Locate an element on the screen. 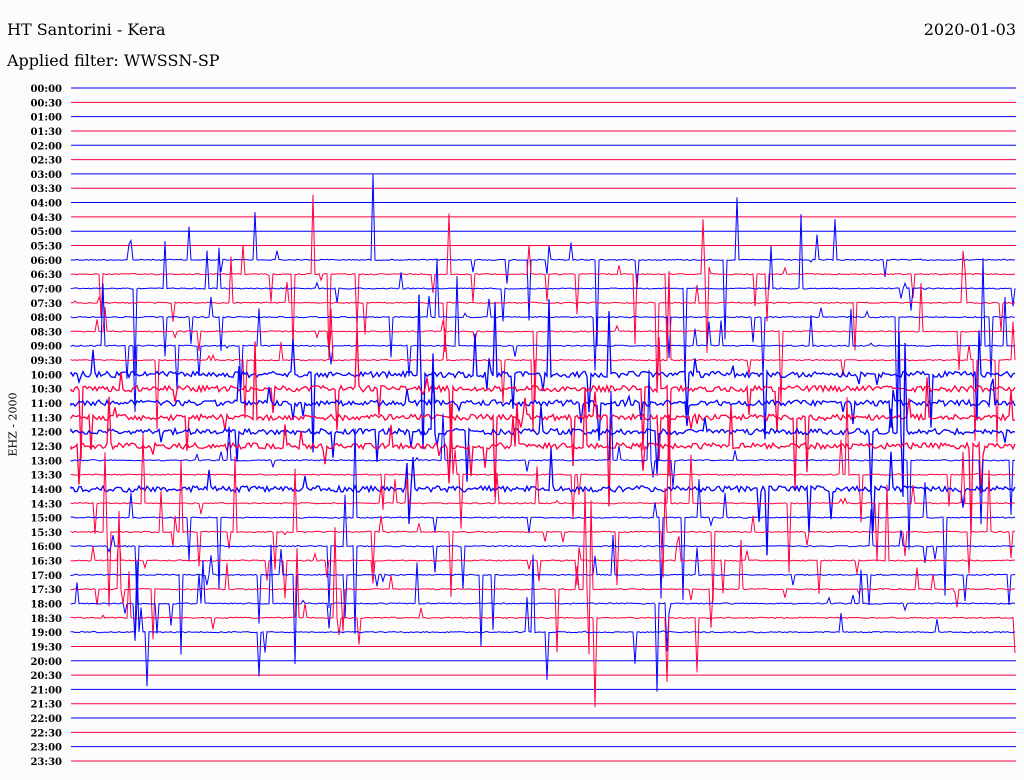 The height and width of the screenshot is (780, 1024). time-tick-label: 07:30 is located at coordinates (46, 304).